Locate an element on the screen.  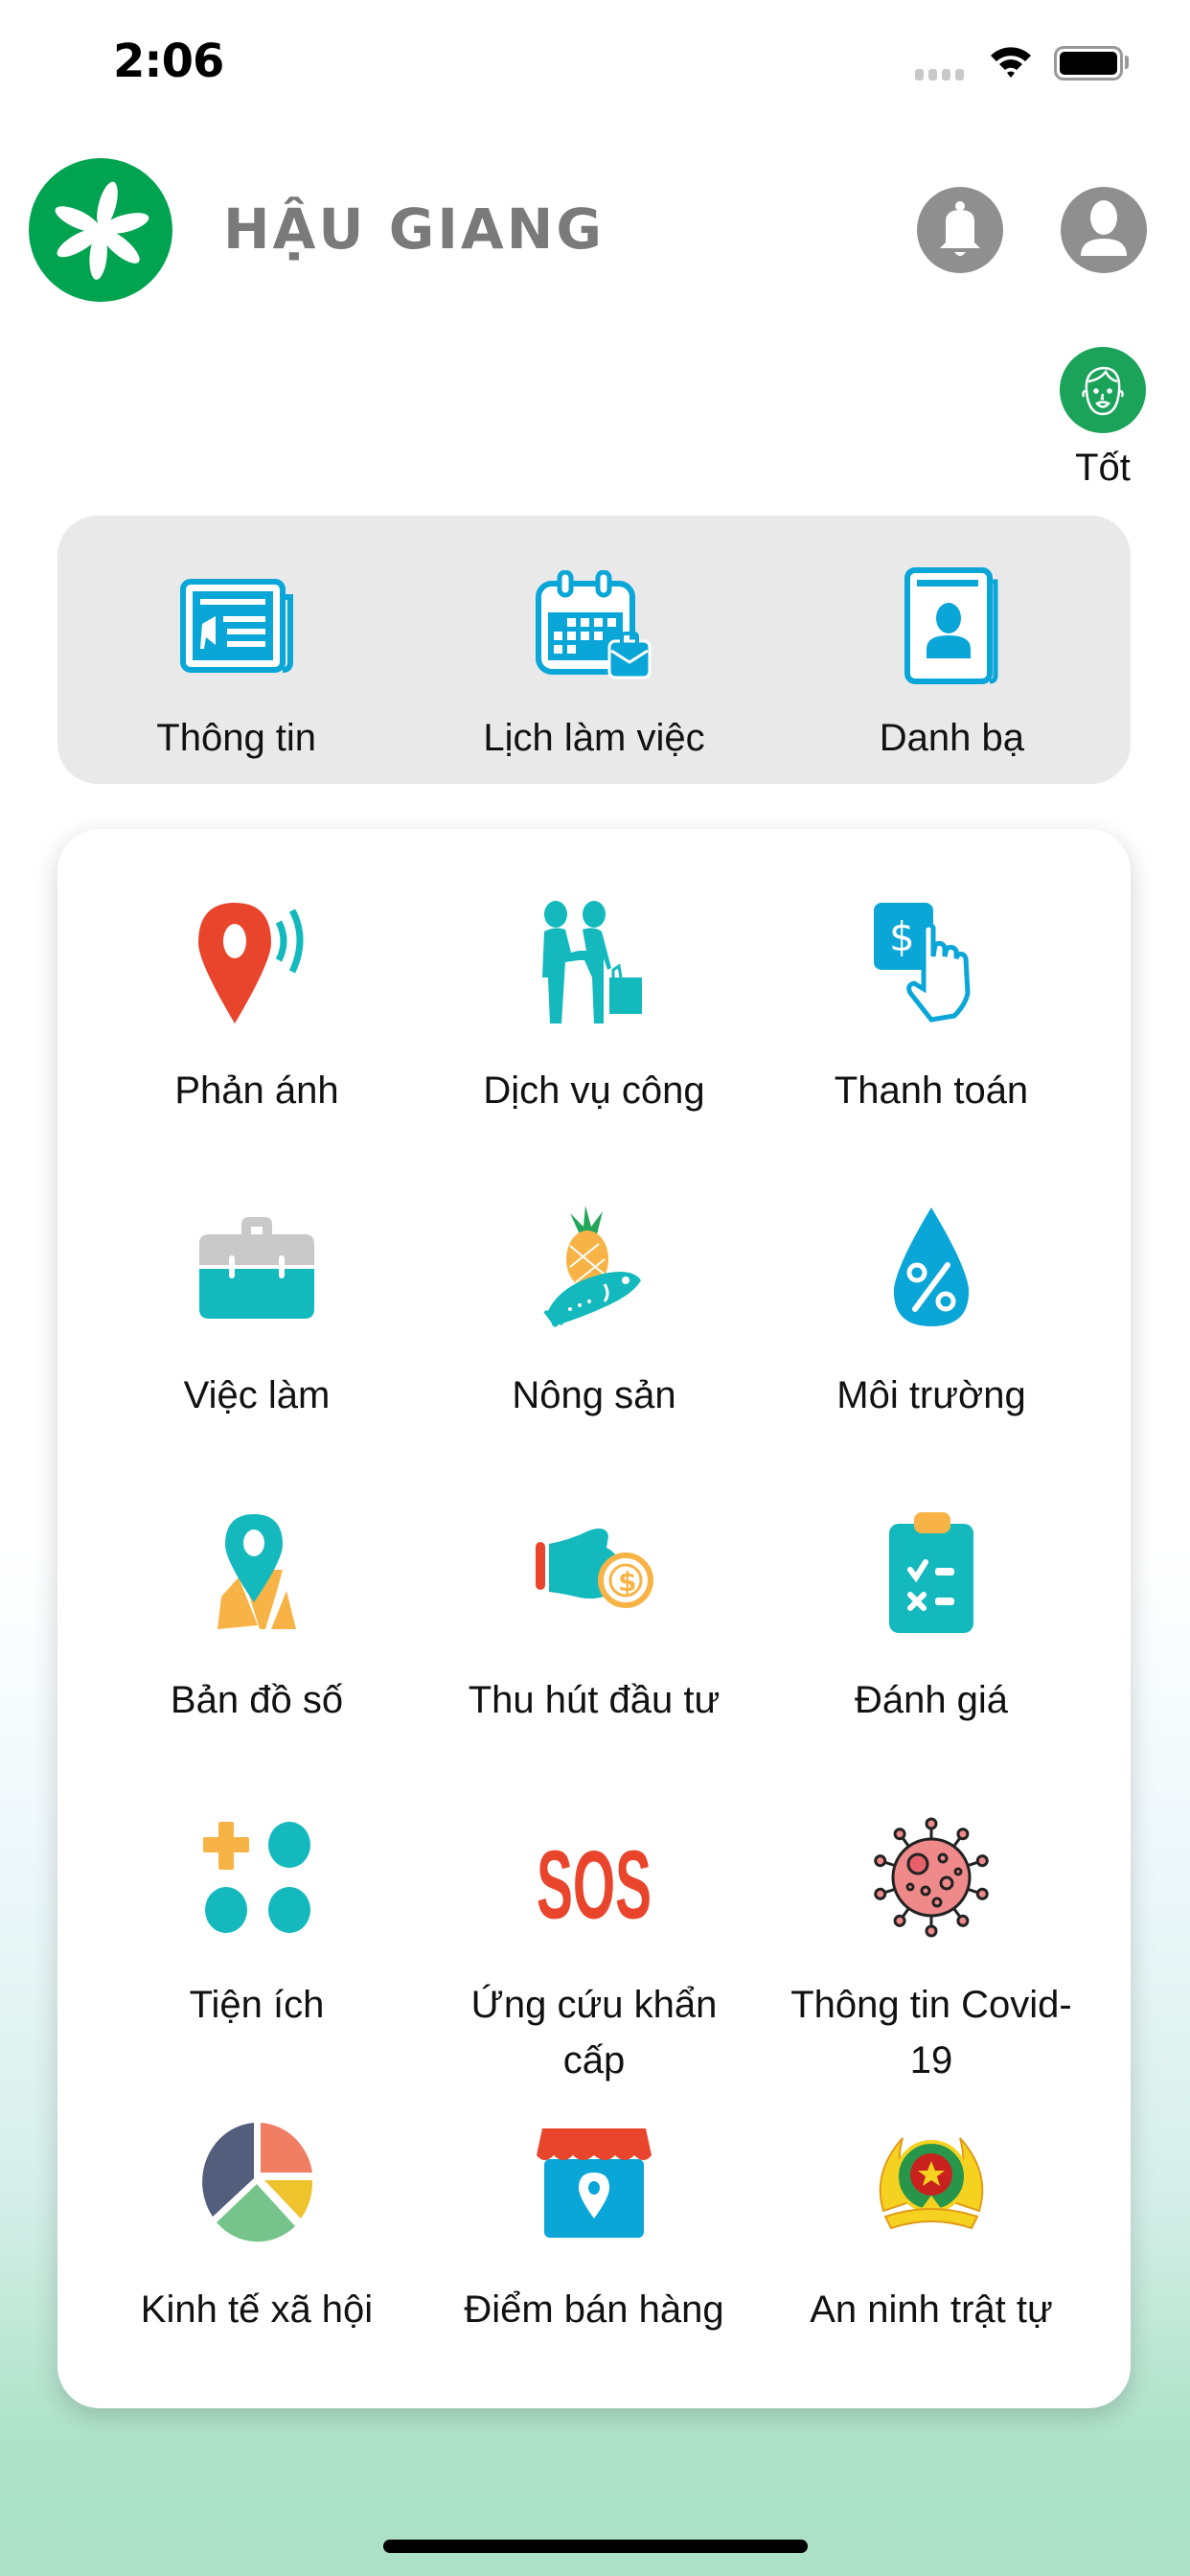
pie-chart-icon is located at coordinates (257, 2182).